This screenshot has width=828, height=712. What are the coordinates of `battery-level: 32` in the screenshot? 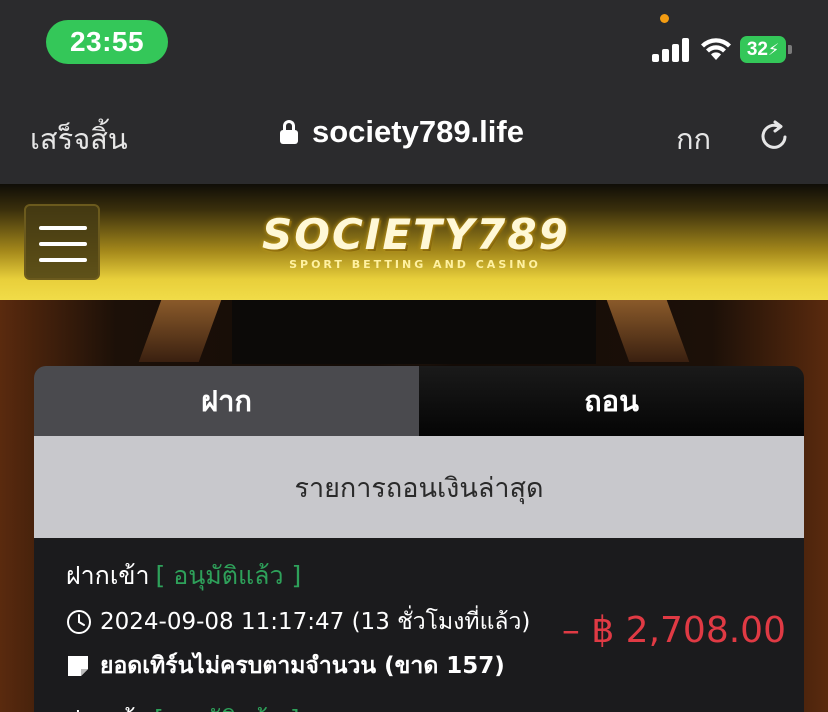 It's located at (757, 49).